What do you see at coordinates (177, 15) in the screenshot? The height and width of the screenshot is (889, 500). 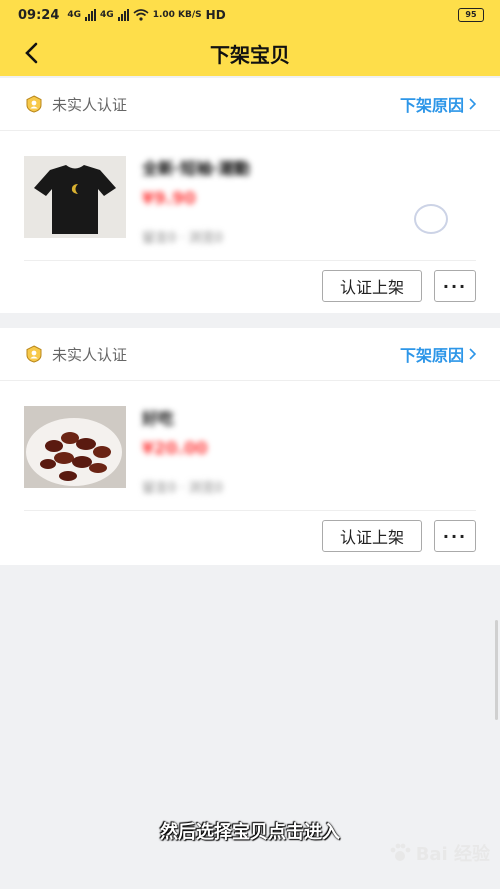 I see `net-speed: 1.00 KB/S` at bounding box center [177, 15].